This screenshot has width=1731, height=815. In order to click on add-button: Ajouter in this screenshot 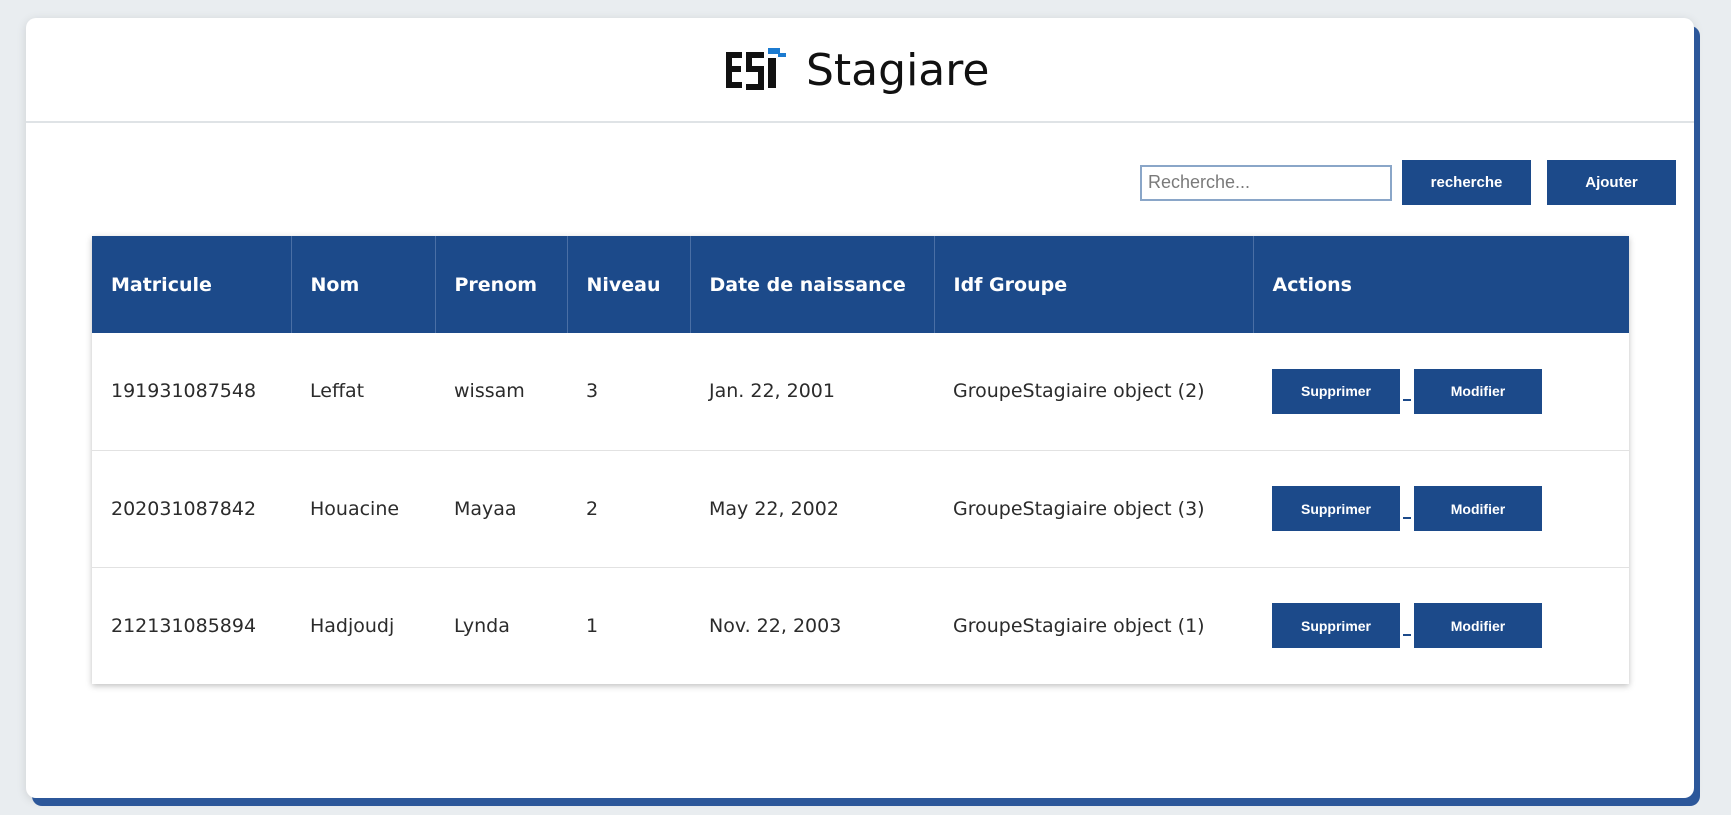, I will do `click(1611, 182)`.